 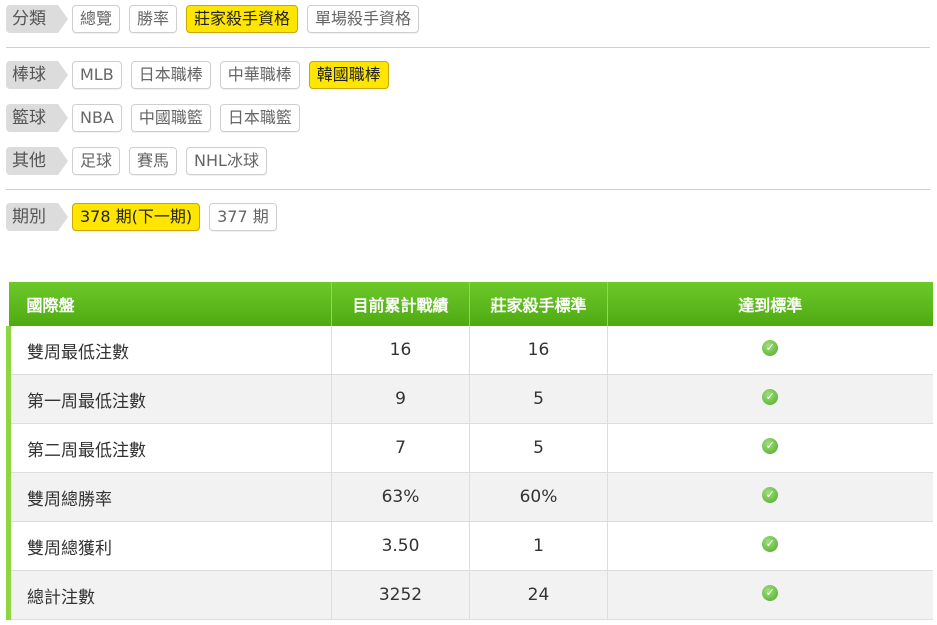 I want to click on current-value: 3252, so click(x=400, y=595).